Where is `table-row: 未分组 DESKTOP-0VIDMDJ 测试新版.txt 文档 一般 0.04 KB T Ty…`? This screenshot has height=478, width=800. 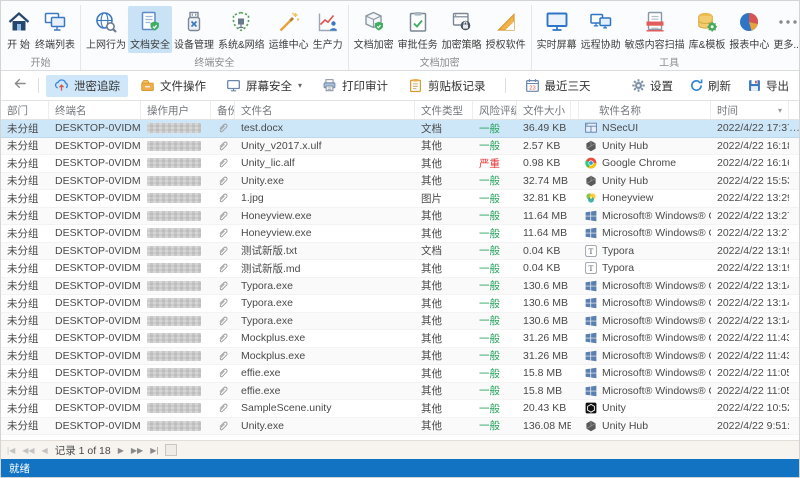
table-row: 未分组 DESKTOP-0VIDMDJ 测试新版.txt 文档 一般 0.04 KB T Ty… is located at coordinates (400, 251).